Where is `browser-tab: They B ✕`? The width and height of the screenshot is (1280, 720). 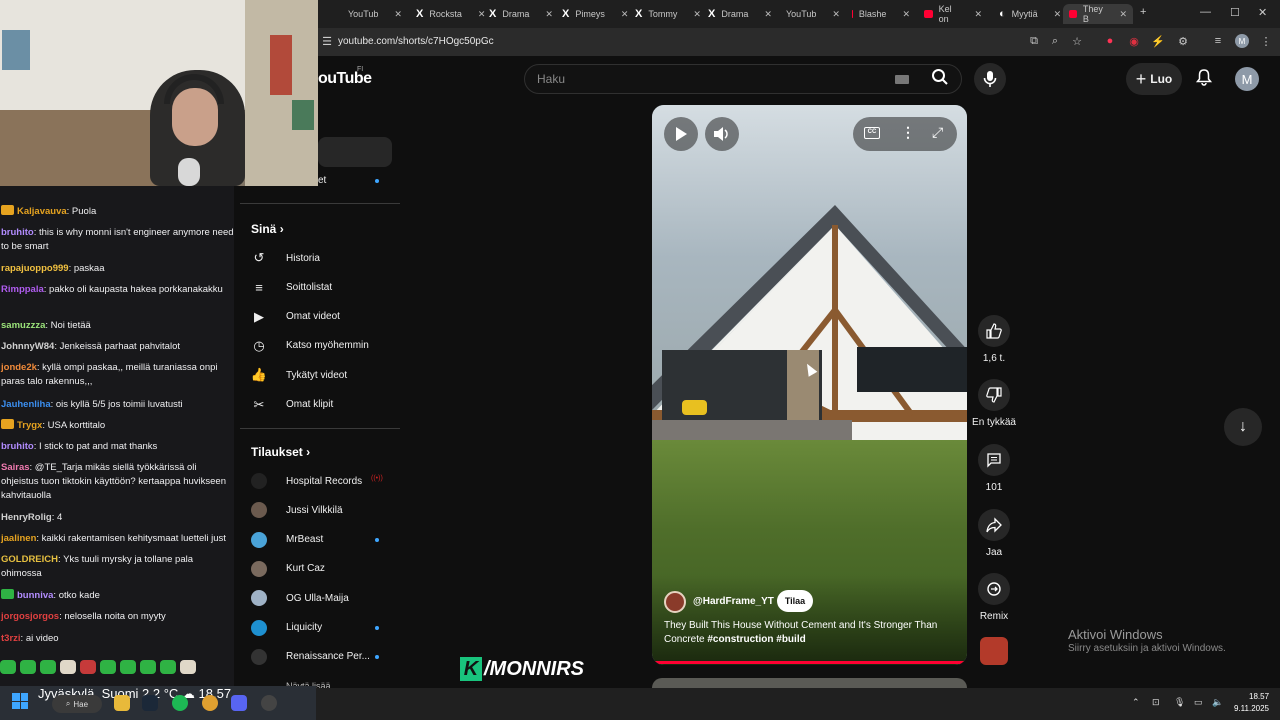
browser-tab: They B ✕ is located at coordinates (1098, 14).